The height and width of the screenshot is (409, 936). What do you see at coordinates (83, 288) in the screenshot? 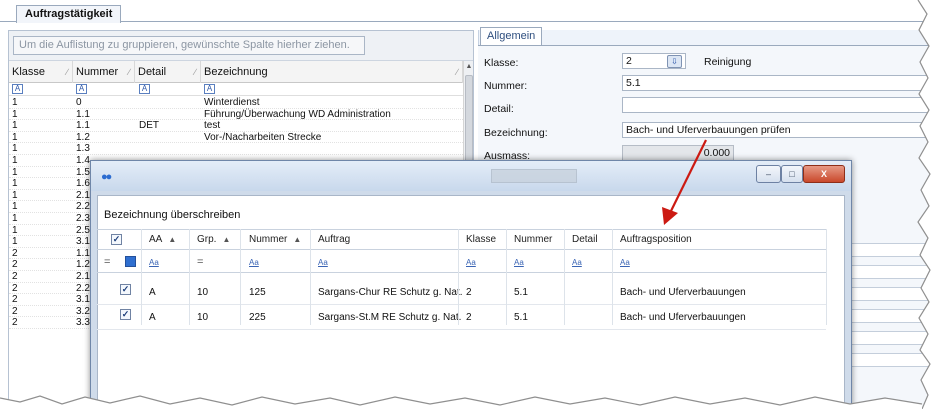
I see `table-cell: 2.2` at bounding box center [83, 288].